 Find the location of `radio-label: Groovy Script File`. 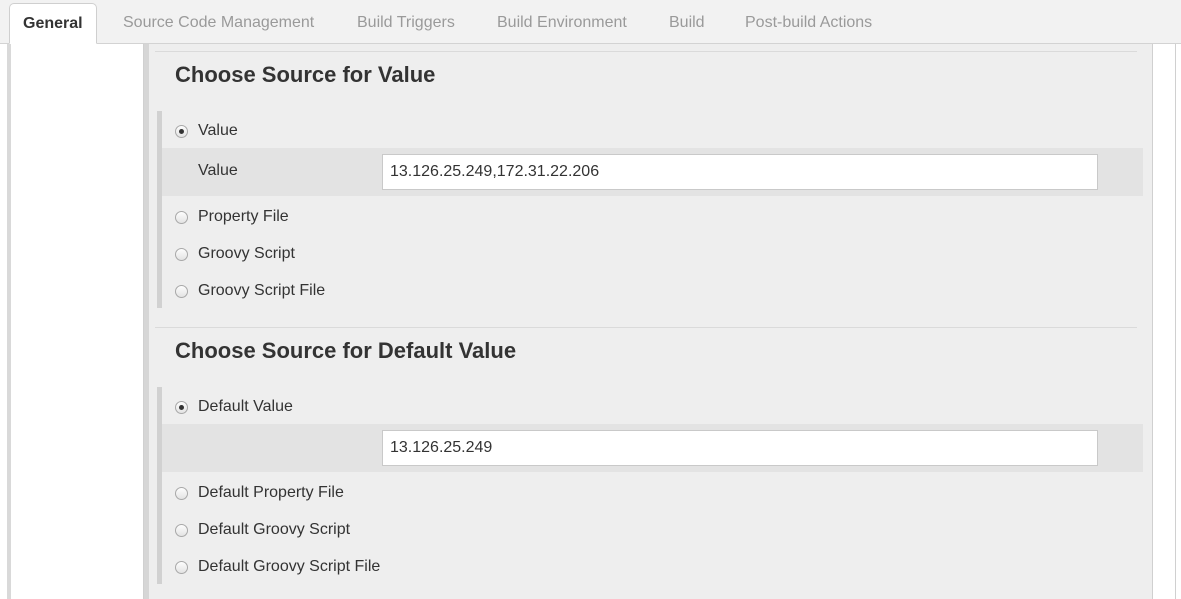

radio-label: Groovy Script File is located at coordinates (262, 290).